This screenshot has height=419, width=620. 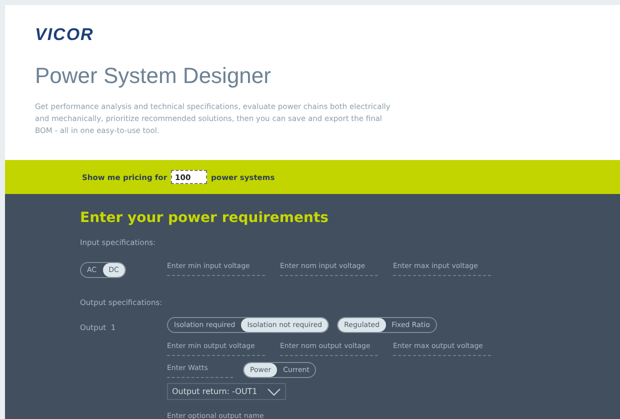 What do you see at coordinates (226, 391) in the screenshot?
I see `return-select: Output return: -OUT1` at bounding box center [226, 391].